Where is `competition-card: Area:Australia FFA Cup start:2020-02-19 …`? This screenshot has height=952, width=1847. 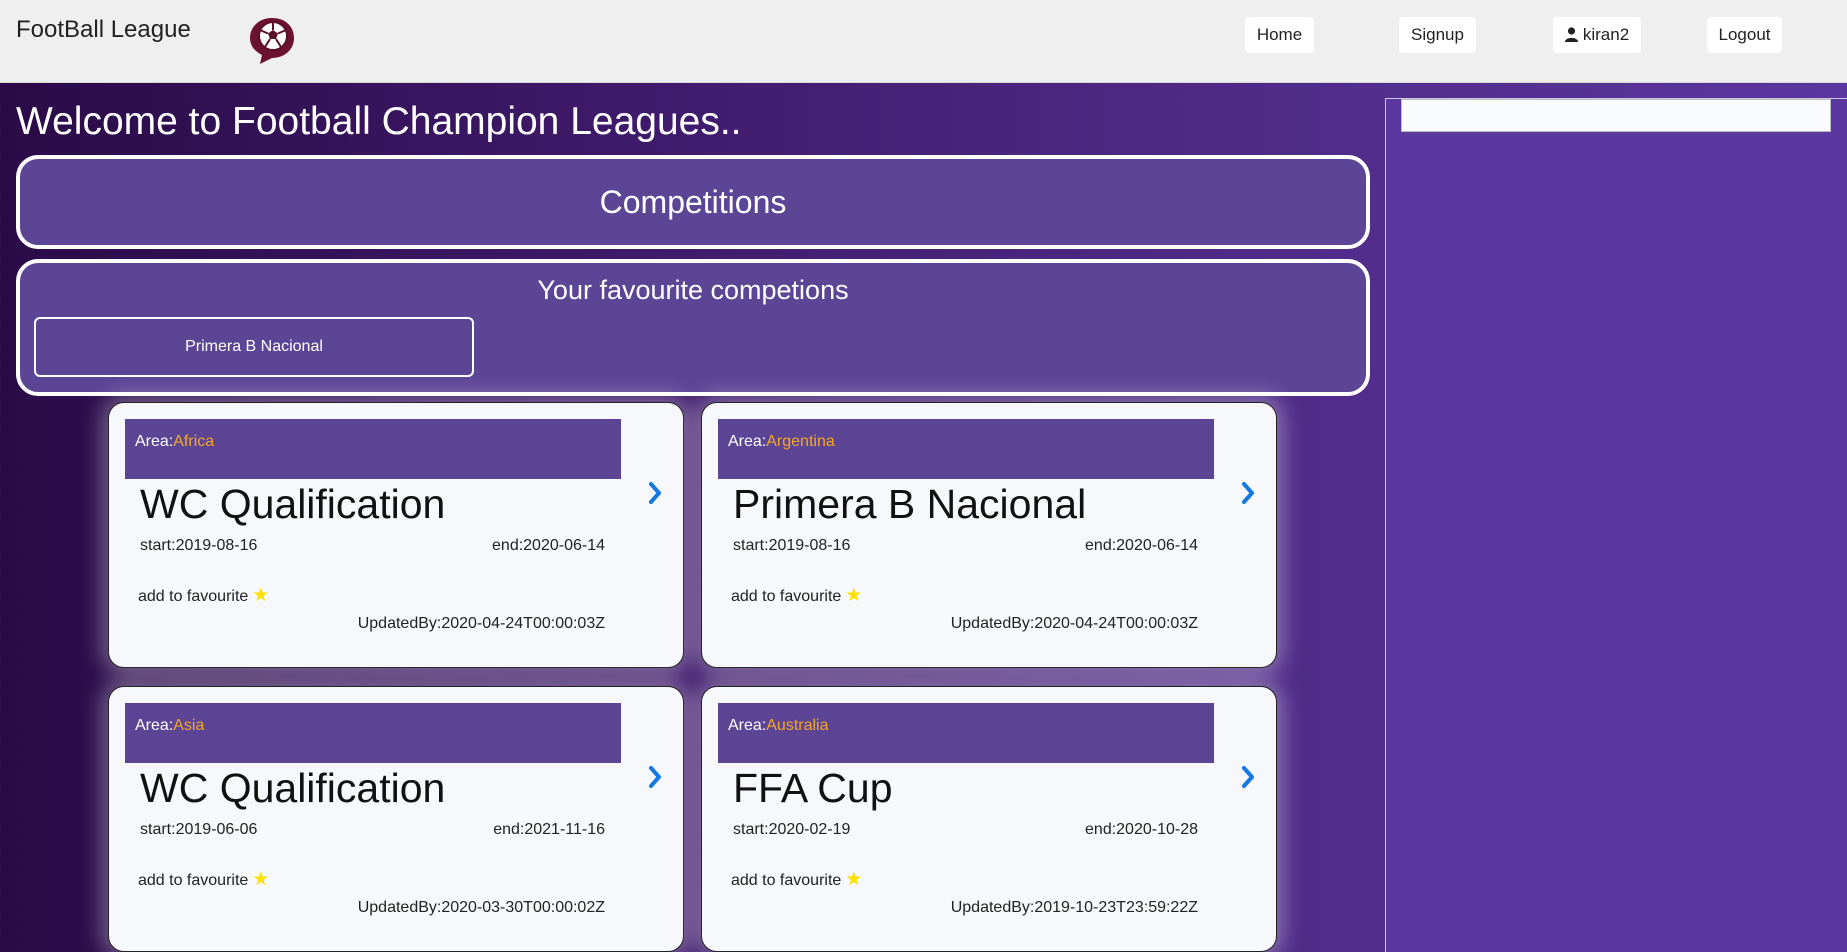
competition-card: Area:Australia FFA Cup start:2020-02-19 … is located at coordinates (989, 819).